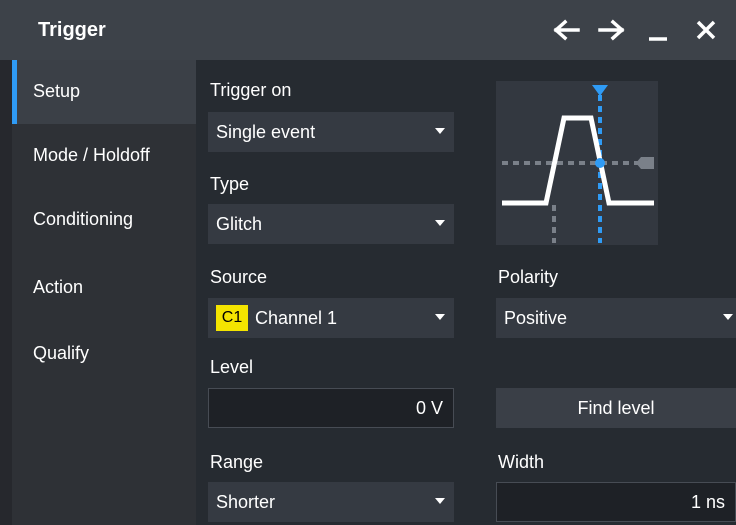  I want to click on polarity-label: Polarity, so click(528, 277).